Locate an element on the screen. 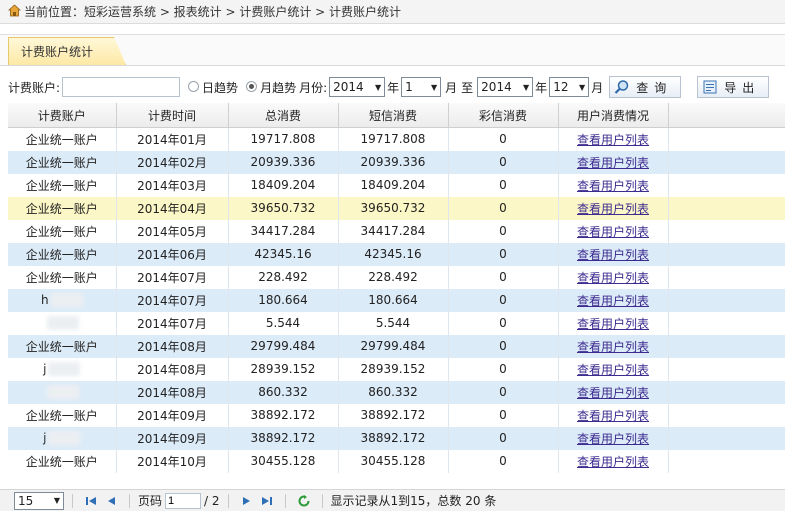  first-page-icon is located at coordinates (91, 501).